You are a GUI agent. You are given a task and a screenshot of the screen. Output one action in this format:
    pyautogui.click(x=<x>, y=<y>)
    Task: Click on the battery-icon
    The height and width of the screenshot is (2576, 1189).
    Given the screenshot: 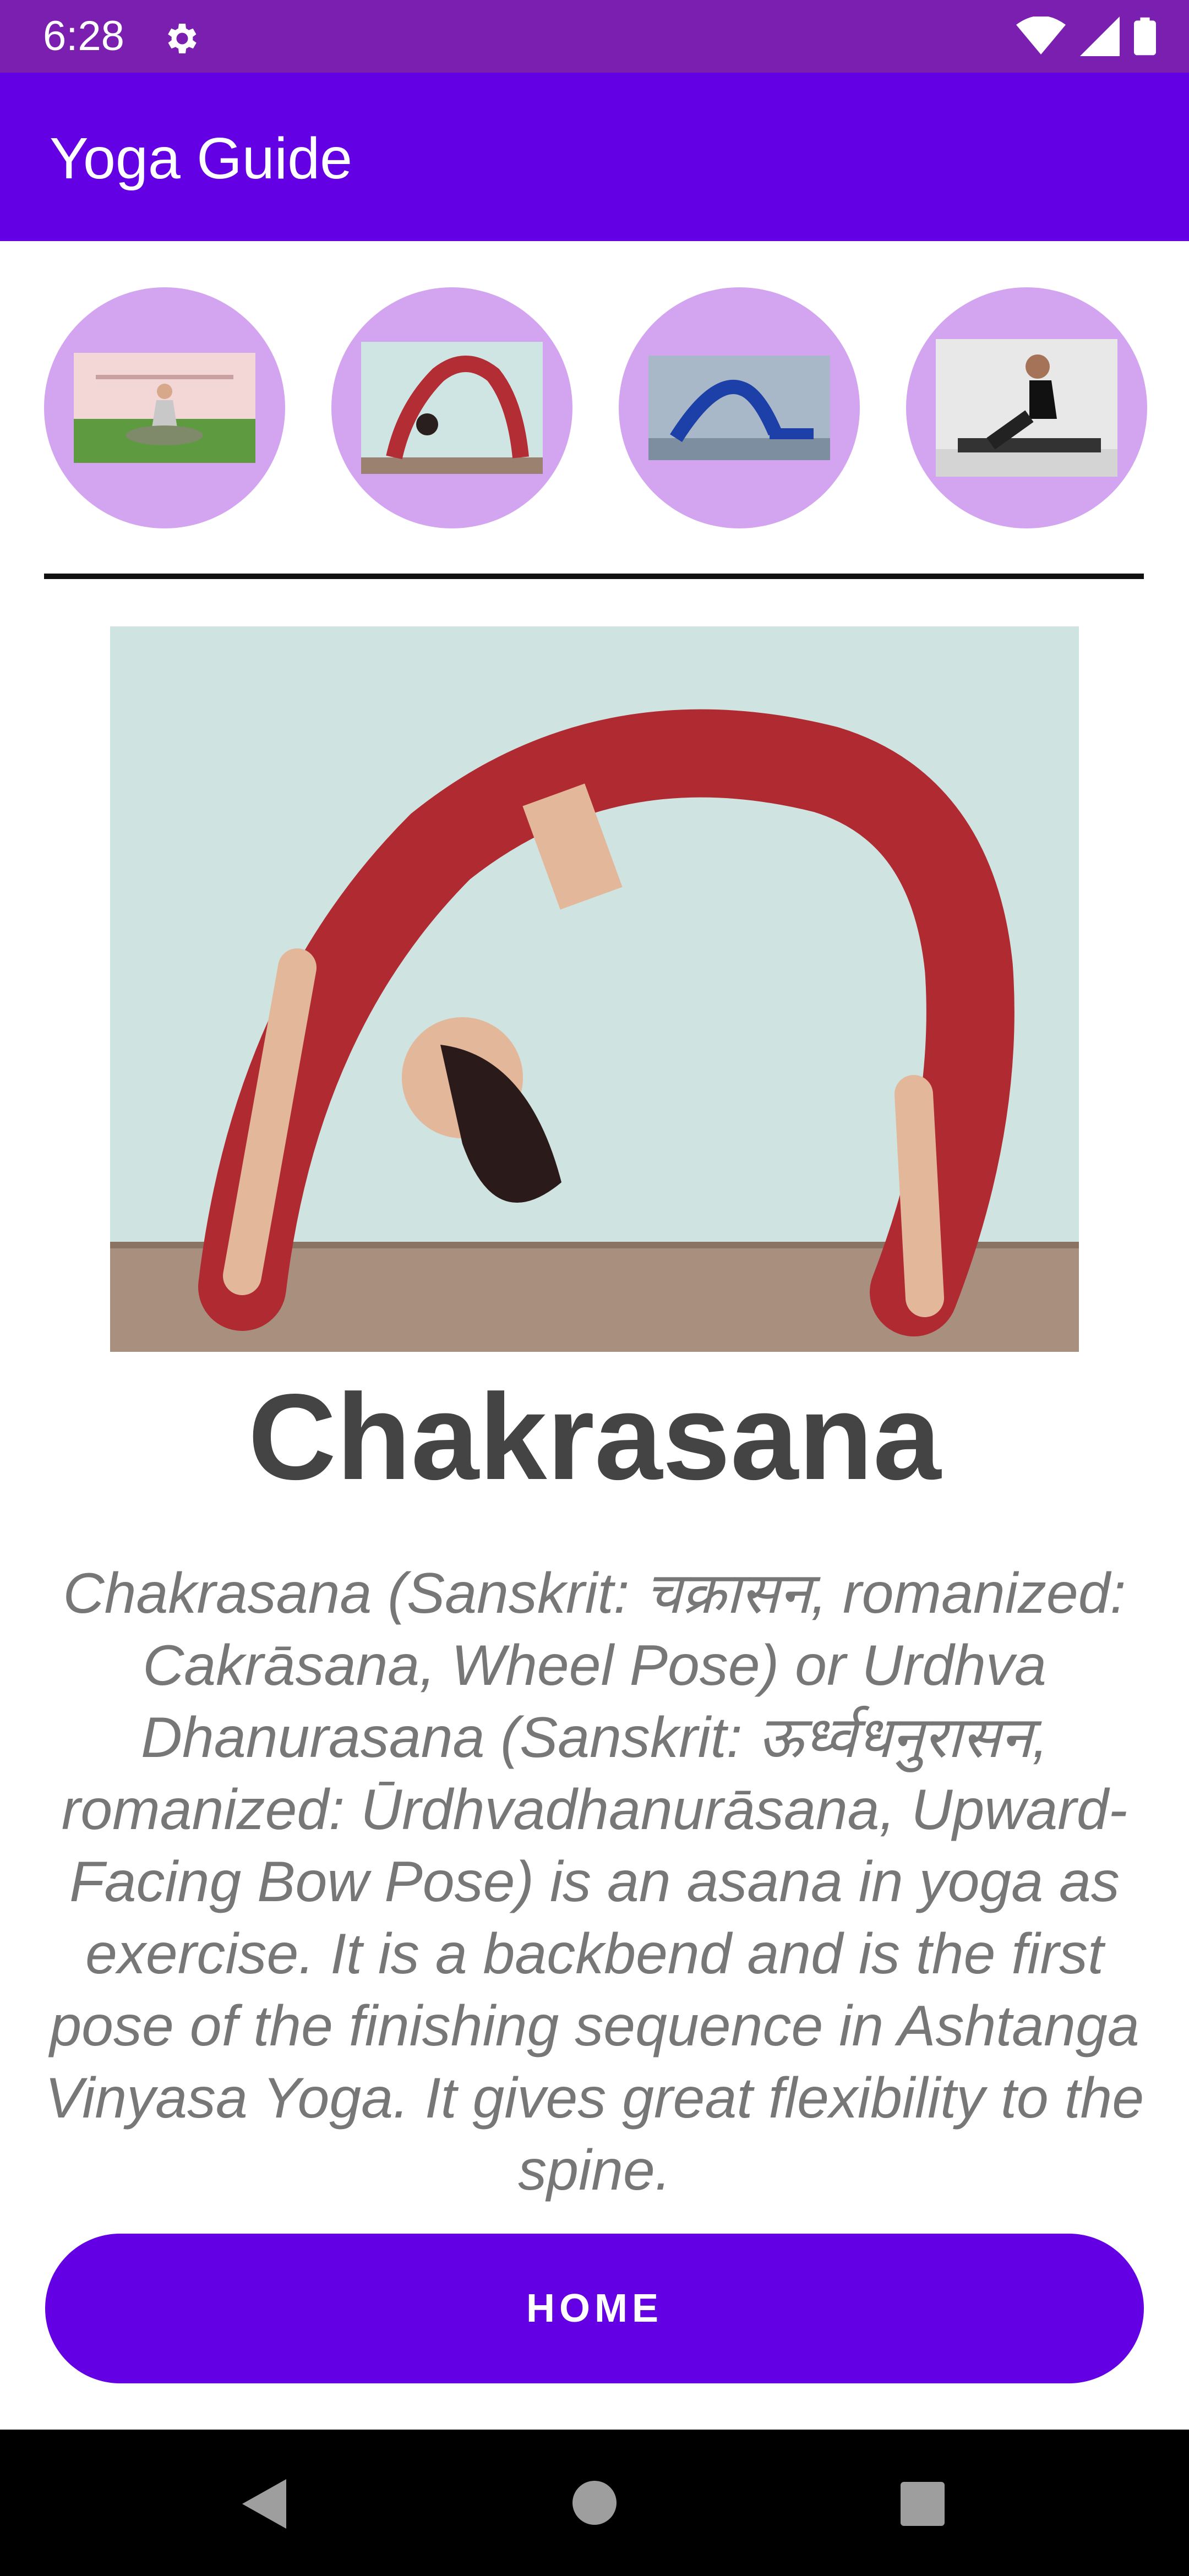 What is the action you would take?
    pyautogui.click(x=1145, y=37)
    